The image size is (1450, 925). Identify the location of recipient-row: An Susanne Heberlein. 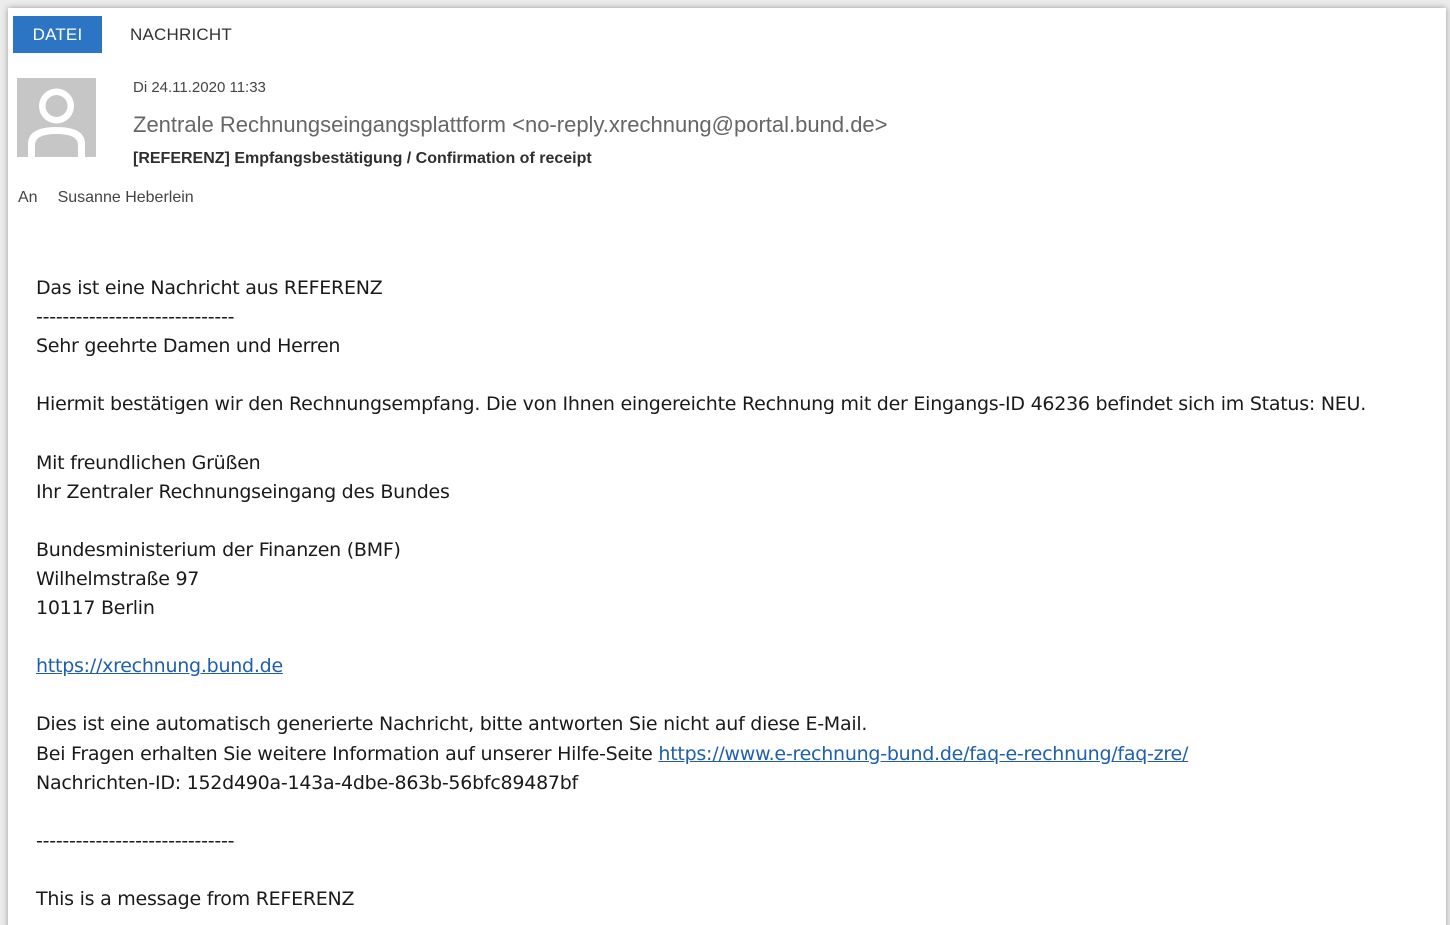
(106, 198).